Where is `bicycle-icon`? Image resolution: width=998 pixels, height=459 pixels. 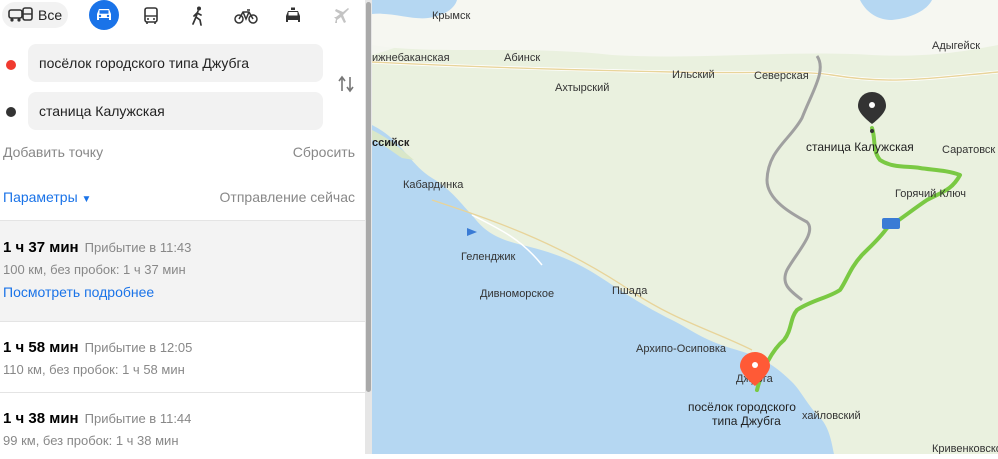 bicycle-icon is located at coordinates (246, 16).